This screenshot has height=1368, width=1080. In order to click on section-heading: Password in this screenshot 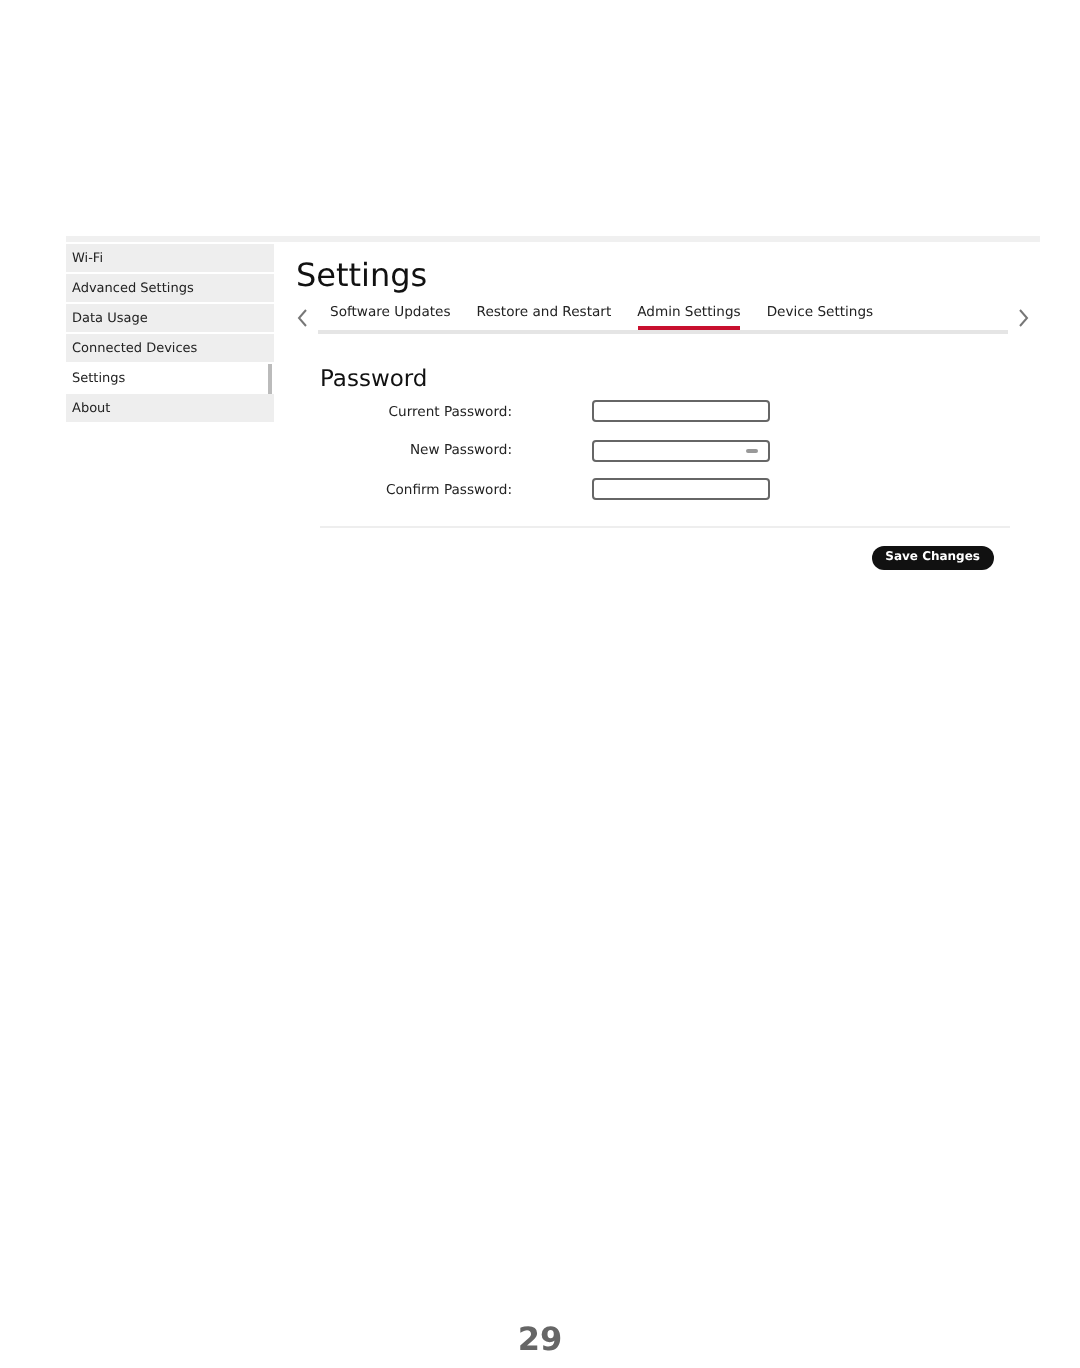, I will do `click(375, 378)`.